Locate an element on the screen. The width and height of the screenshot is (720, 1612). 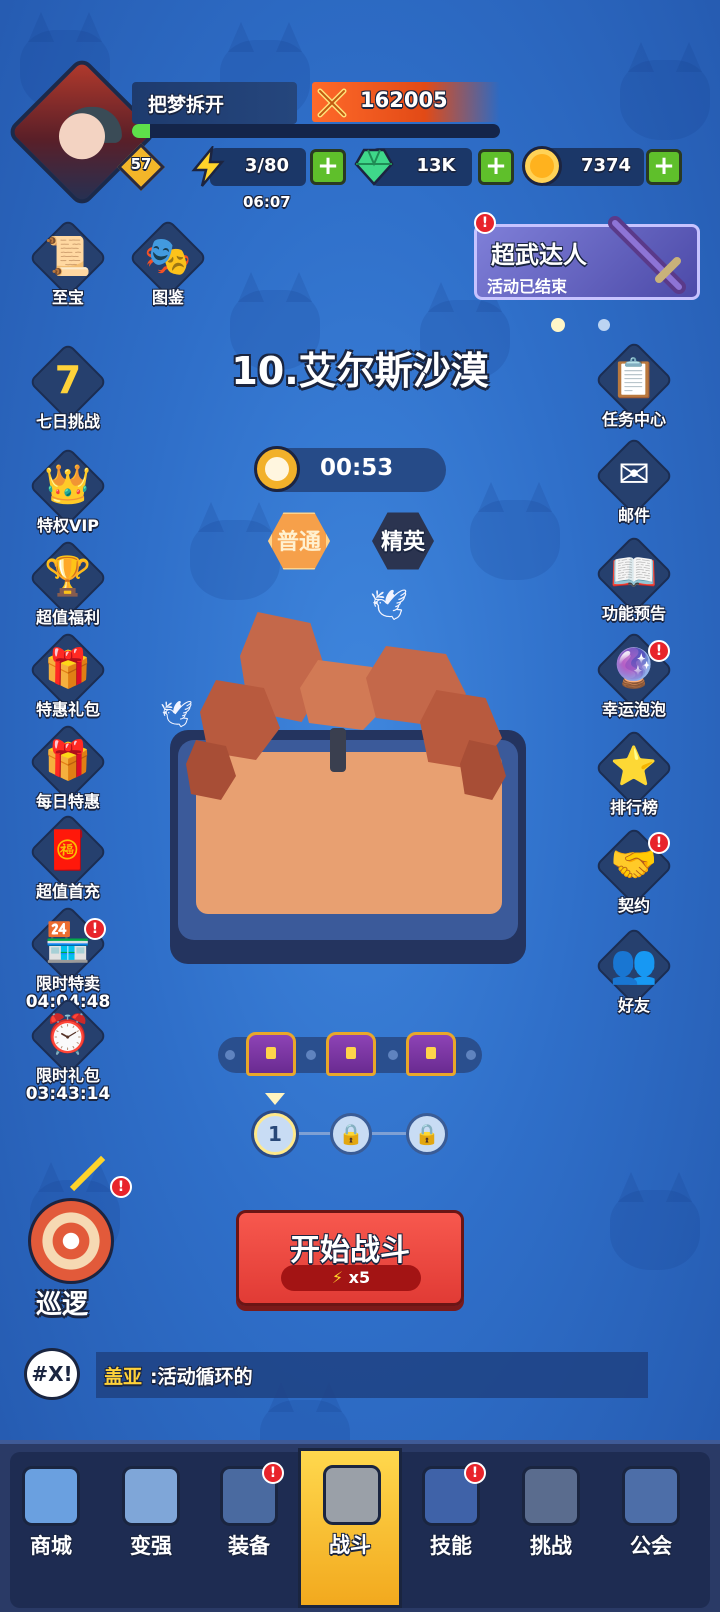
guild-shield-icon is located at coordinates (651, 1496).